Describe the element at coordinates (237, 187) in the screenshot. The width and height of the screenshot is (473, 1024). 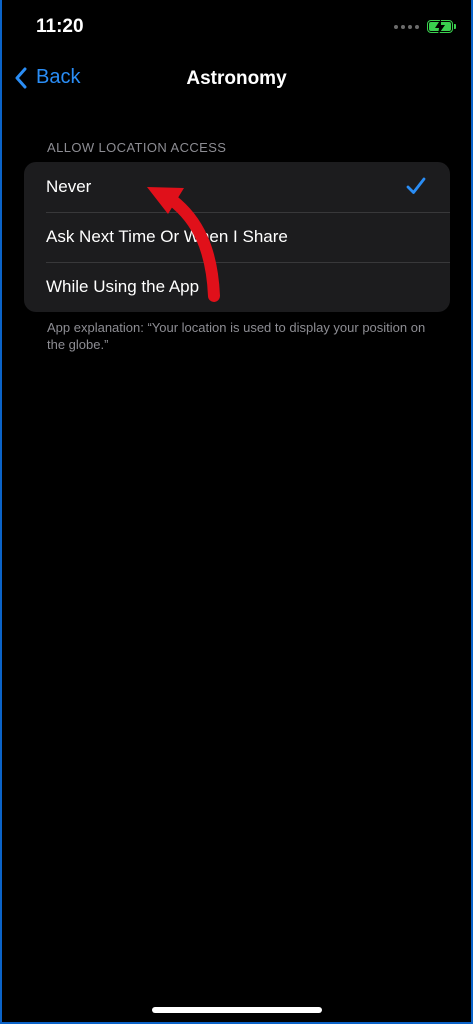
I see `option-never: Never` at that location.